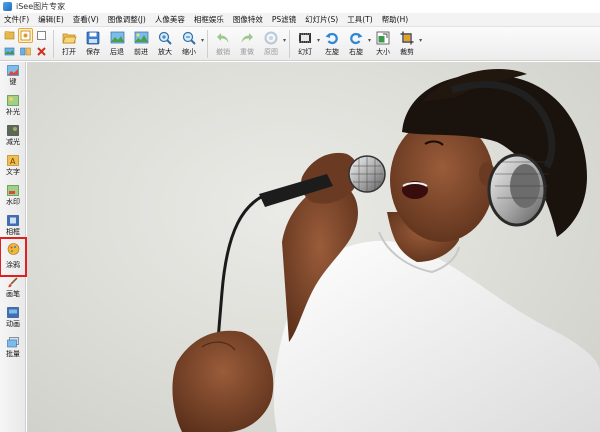 Image resolution: width=600 pixels, height=432 pixels. Describe the element at coordinates (165, 38) in the screenshot. I see `zoom-in-icon` at that location.